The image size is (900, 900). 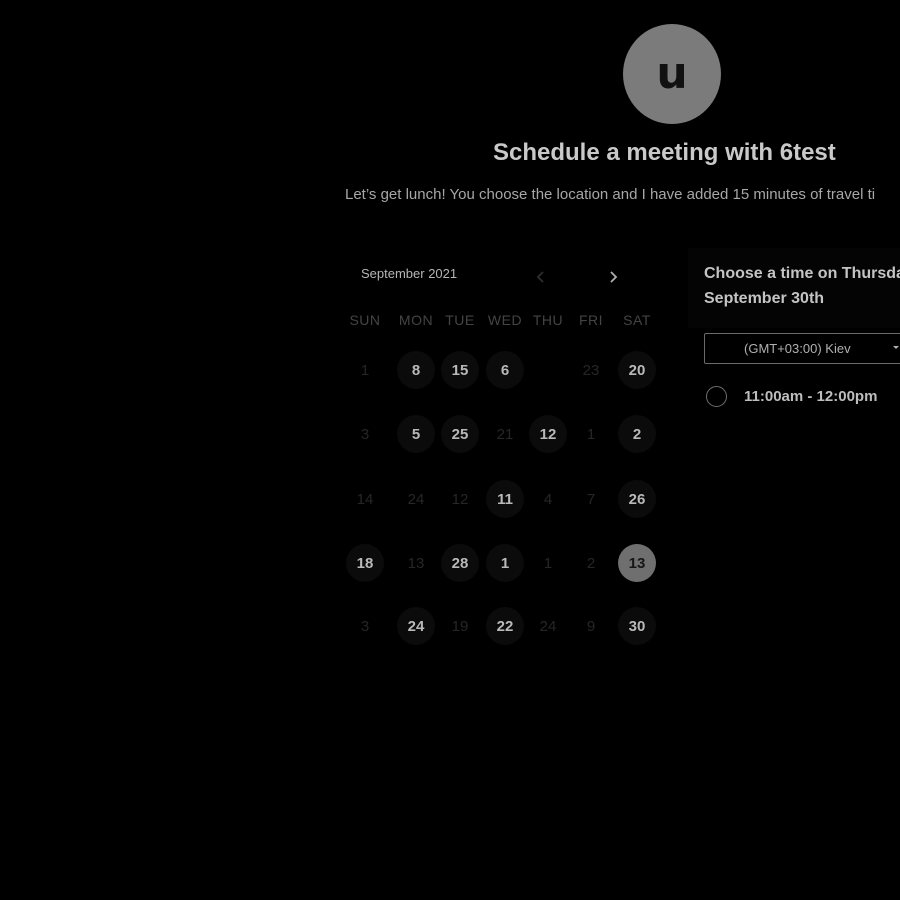 I want to click on calendar-day: 26, so click(x=637, y=499).